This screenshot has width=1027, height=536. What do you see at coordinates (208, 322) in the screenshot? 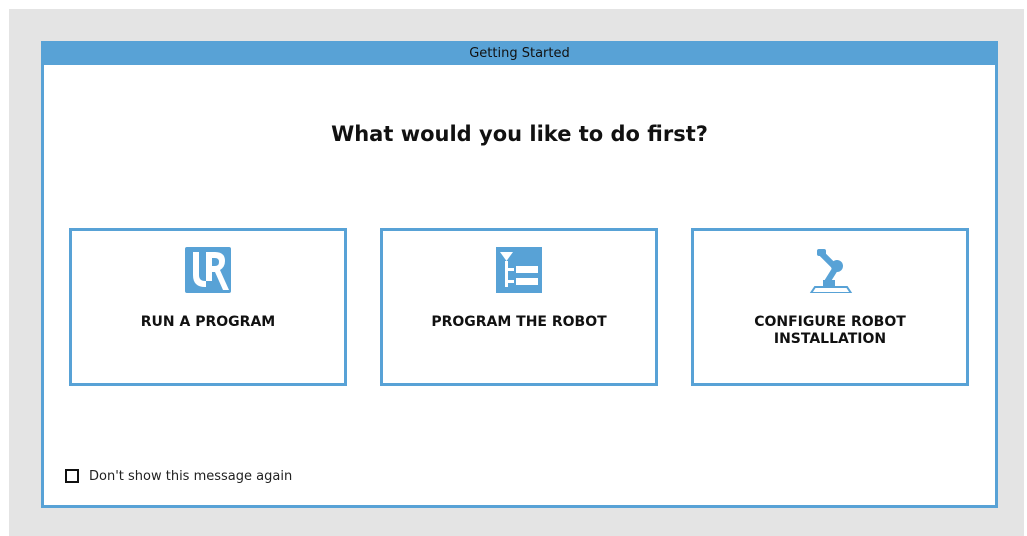
I see `run-program-label: RUN A PROGRAM` at bounding box center [208, 322].